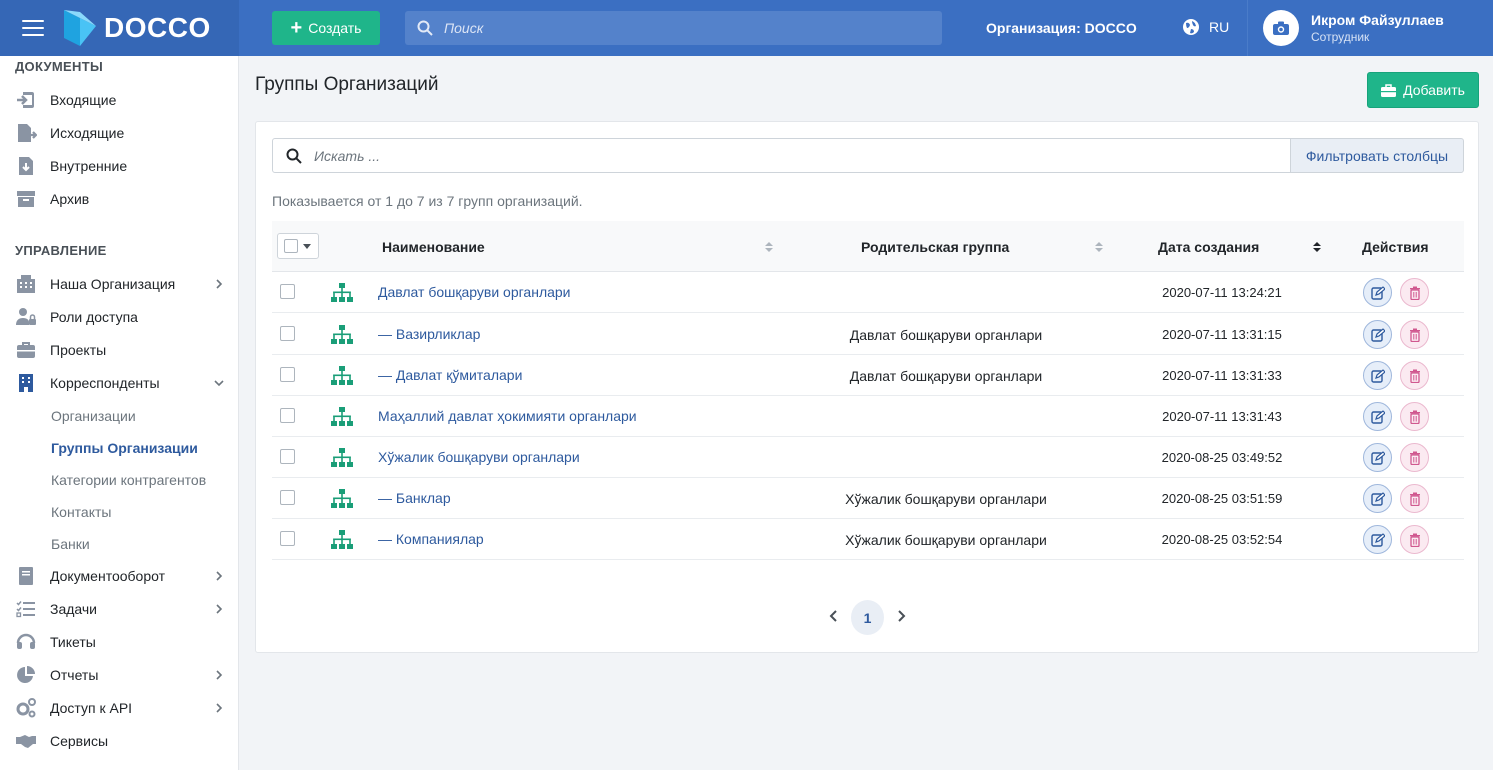 Image resolution: width=1493 pixels, height=770 pixels. What do you see at coordinates (119, 350) in the screenshot?
I see `sidebar-item-projects: Проекты` at bounding box center [119, 350].